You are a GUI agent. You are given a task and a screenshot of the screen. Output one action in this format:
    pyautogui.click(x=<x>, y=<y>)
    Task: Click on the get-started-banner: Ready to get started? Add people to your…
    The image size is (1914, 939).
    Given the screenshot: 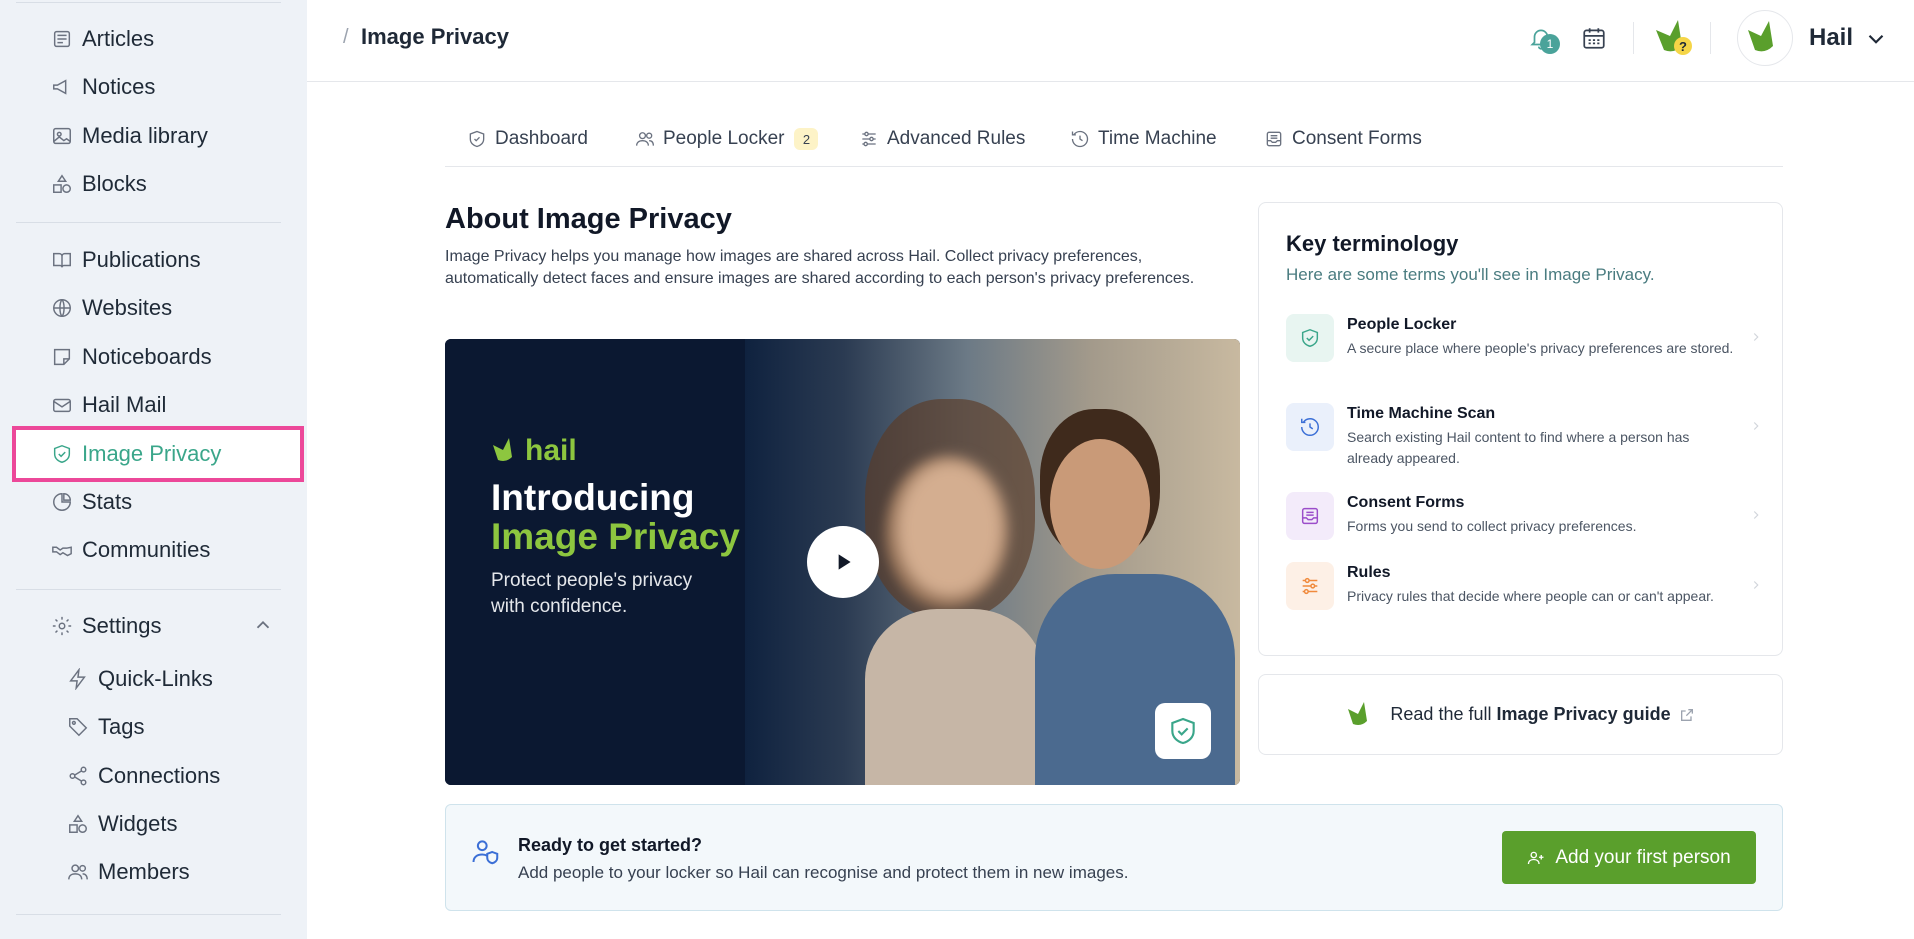 What is the action you would take?
    pyautogui.click(x=1114, y=857)
    